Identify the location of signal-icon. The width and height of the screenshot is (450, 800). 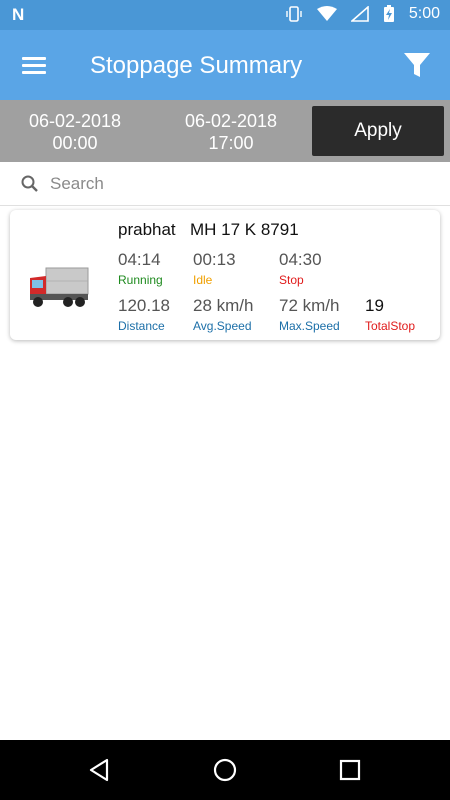
(359, 14).